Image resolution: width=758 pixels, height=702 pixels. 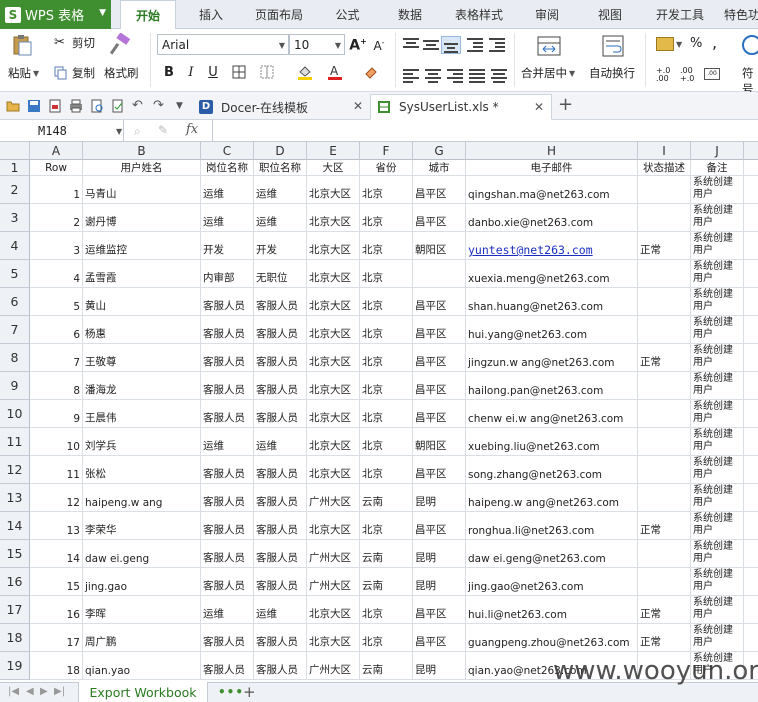 What do you see at coordinates (552, 190) in the screenshot?
I see `cell-col-h: qingshan.ma@net263.com` at bounding box center [552, 190].